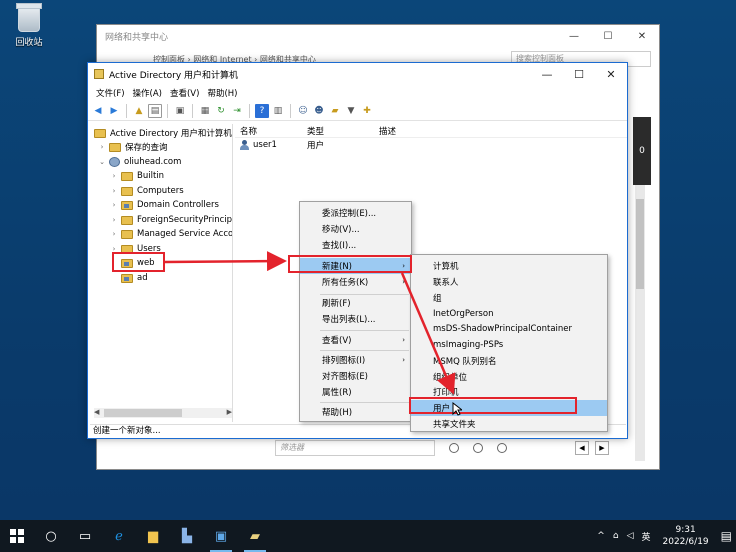  Describe the element at coordinates (85, 536) in the screenshot. I see `task-view-icon: ▭` at that location.